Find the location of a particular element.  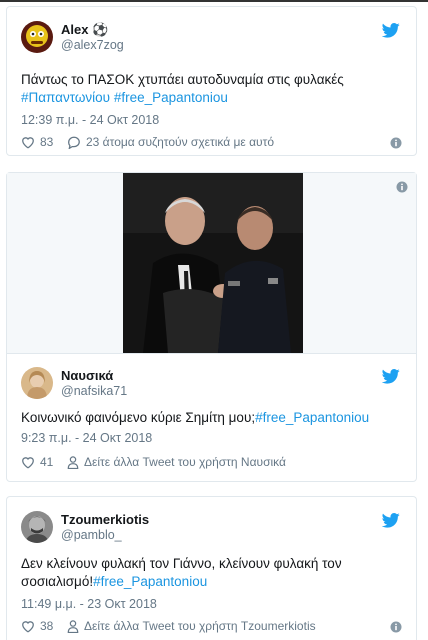

like-button: 38 is located at coordinates (37, 626).